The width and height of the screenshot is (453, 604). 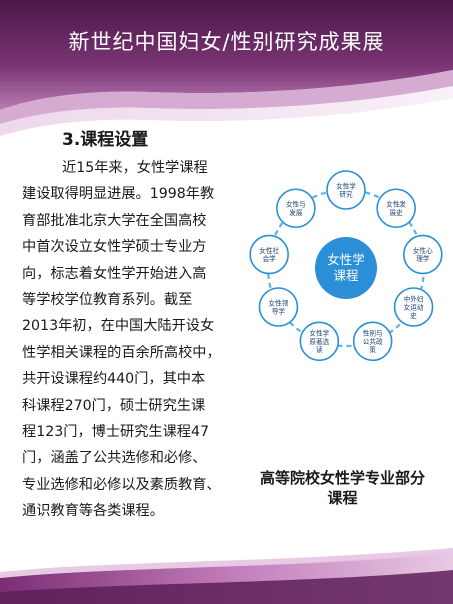 What do you see at coordinates (296, 204) in the screenshot?
I see `course-node-label: 女性与` at bounding box center [296, 204].